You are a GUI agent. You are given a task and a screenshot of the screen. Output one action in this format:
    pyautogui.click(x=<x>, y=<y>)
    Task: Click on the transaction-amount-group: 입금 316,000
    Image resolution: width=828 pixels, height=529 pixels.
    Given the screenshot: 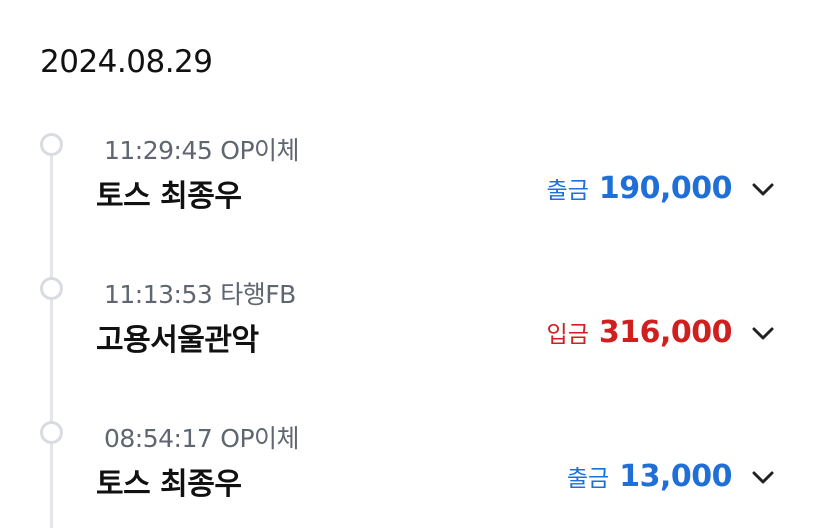 What is the action you would take?
    pyautogui.click(x=639, y=332)
    